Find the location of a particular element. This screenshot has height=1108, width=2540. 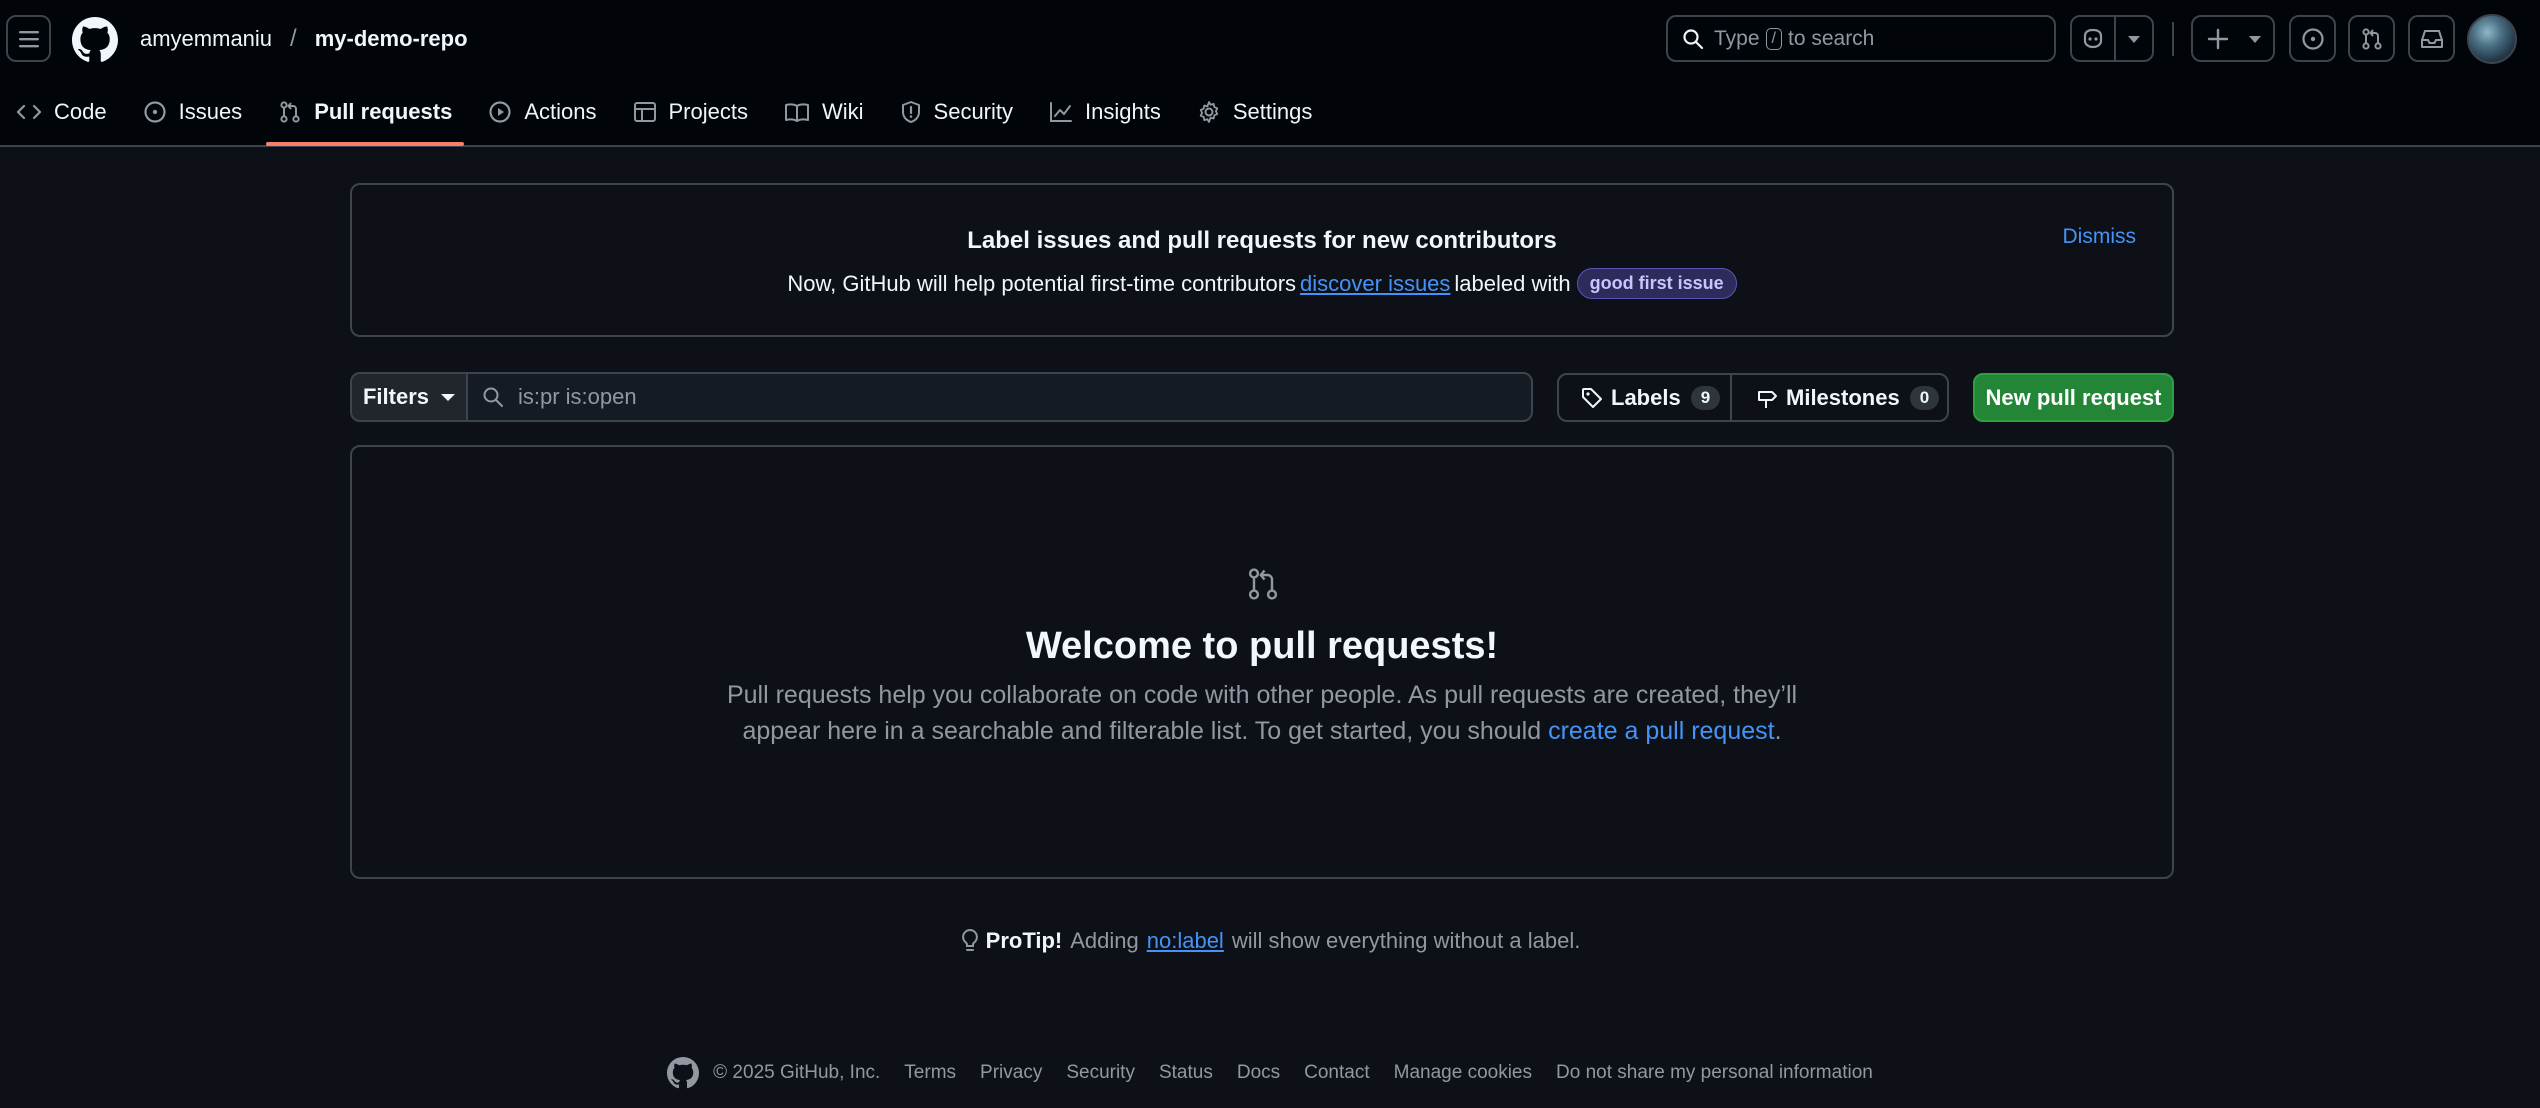

breadcrumb: amyemmaniu / my-demo-repo is located at coordinates (304, 39).